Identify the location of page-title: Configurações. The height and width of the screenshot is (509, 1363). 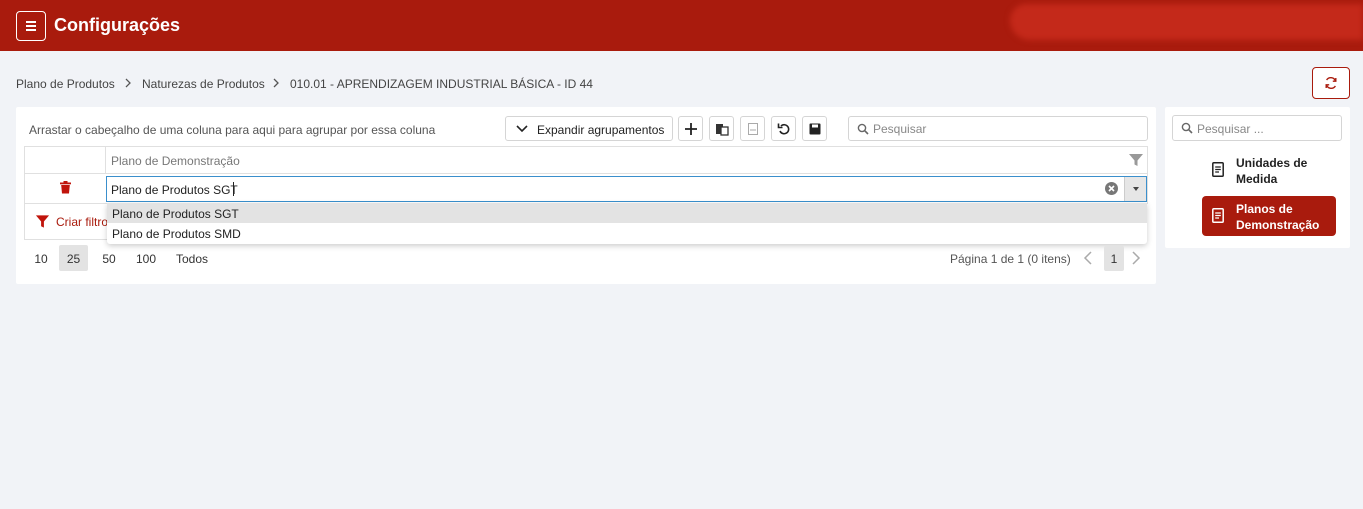
(117, 25).